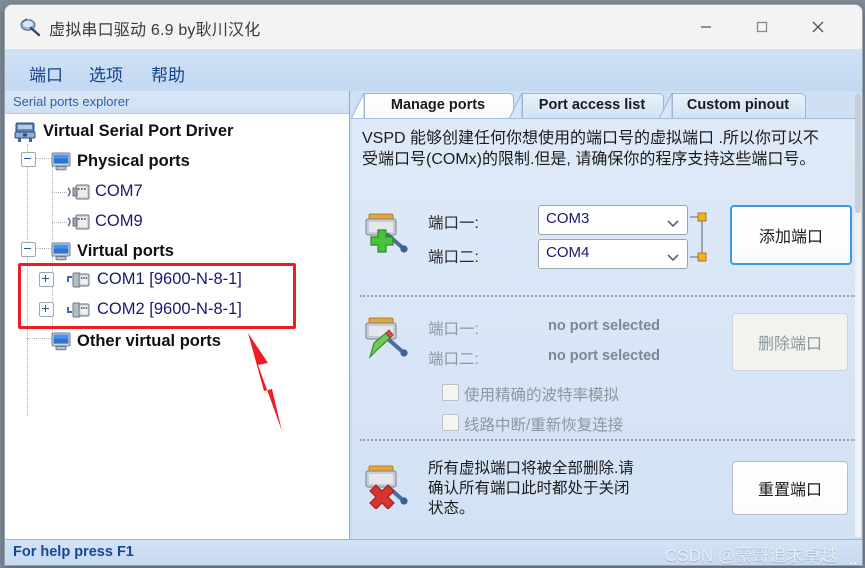  I want to click on reset-ports-section: 所有虚拟端口将被全部删除.请 确认所有端口此时都处于关闭 状态。 重置端口, so click(606, 491).